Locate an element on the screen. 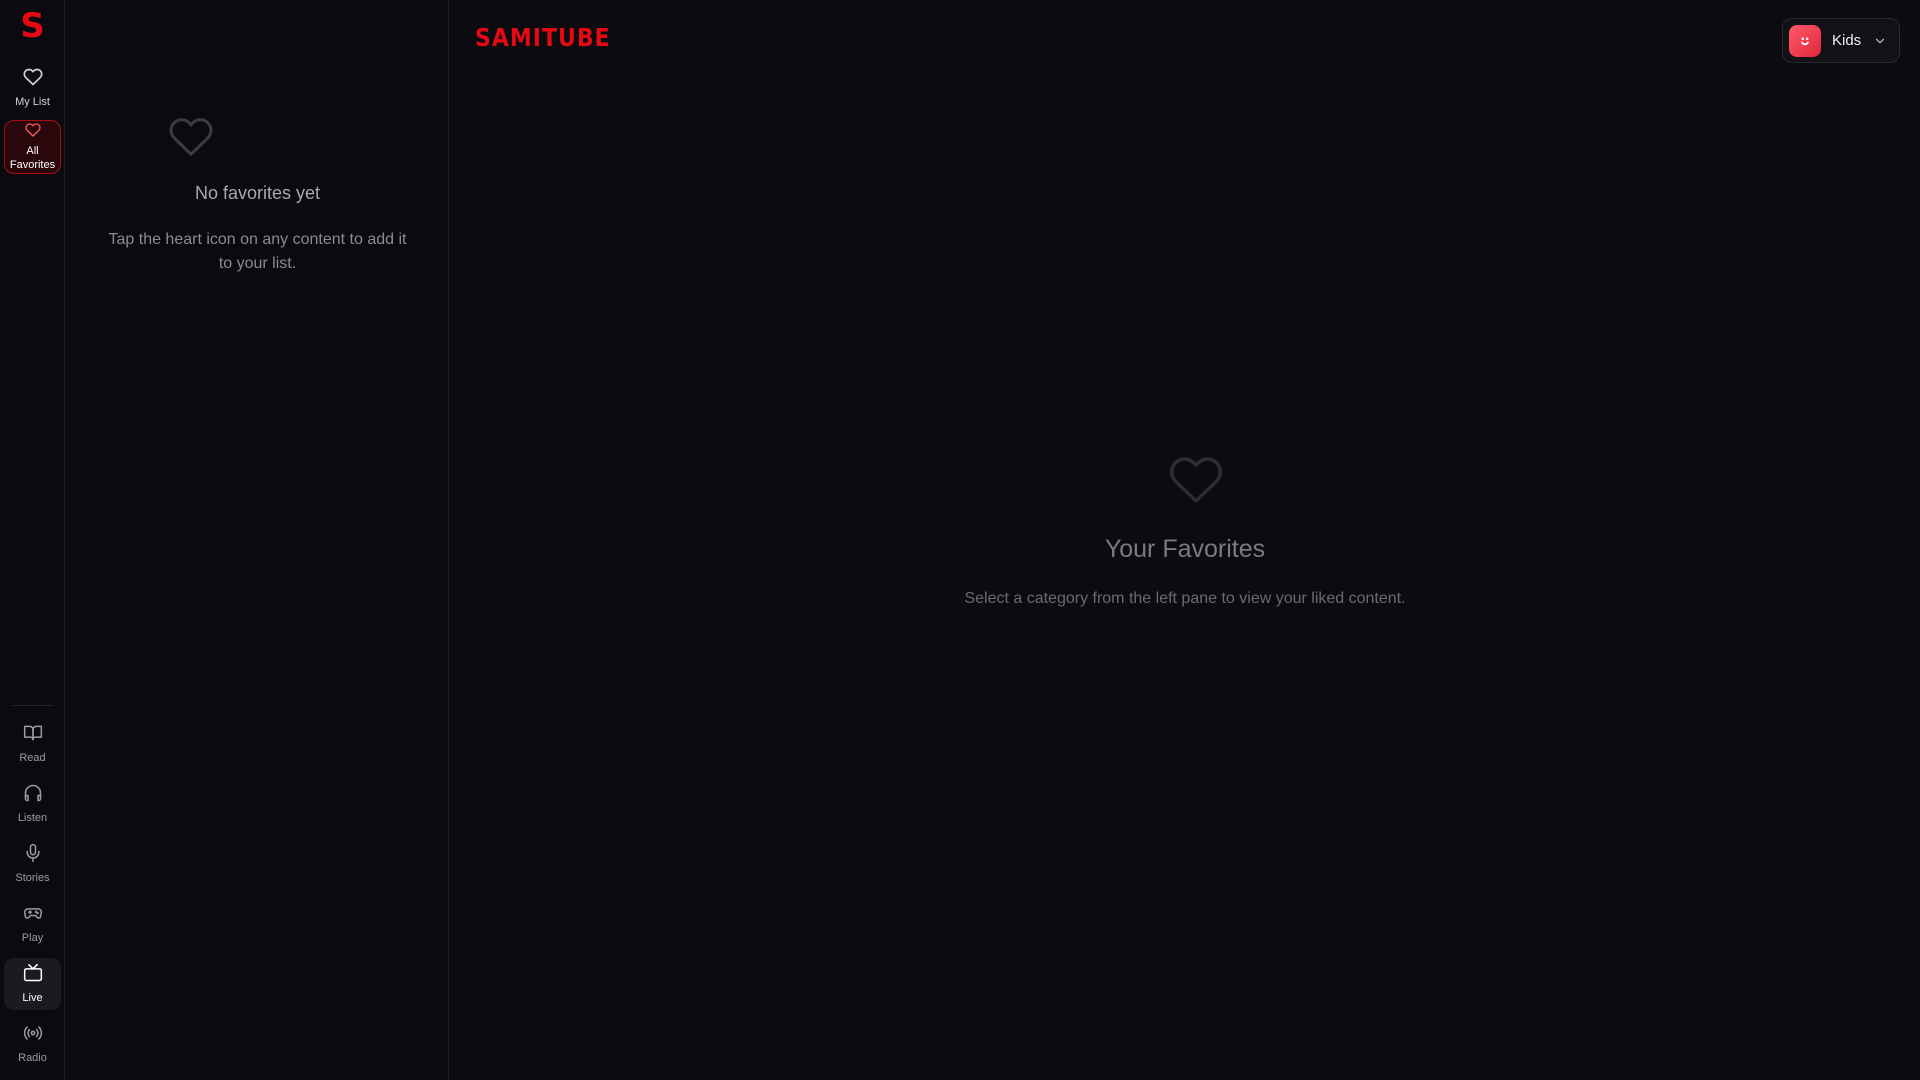 The height and width of the screenshot is (1080, 1920). tv-icon is located at coordinates (33, 975).